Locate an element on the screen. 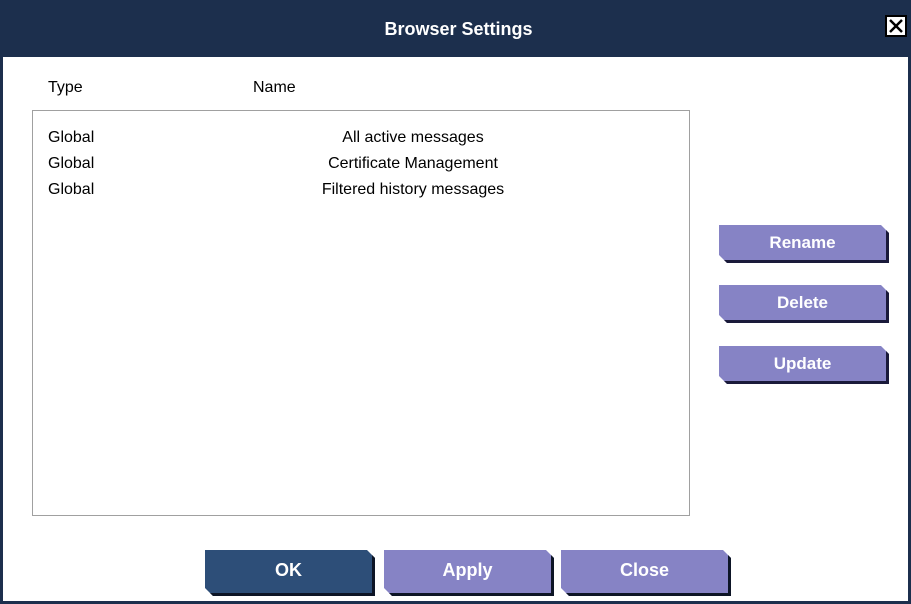  apply-button: Apply is located at coordinates (469, 573).